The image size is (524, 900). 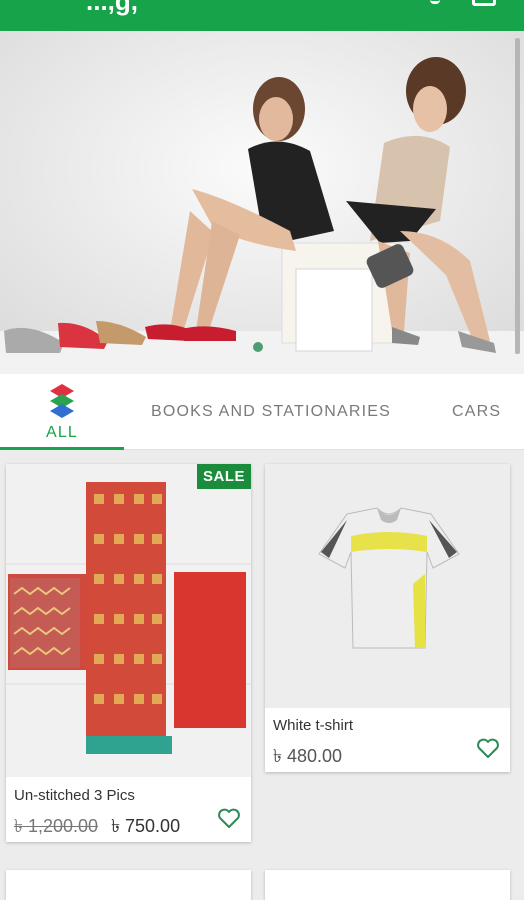 I want to click on price-row: ৳ 1,200.00 ৳ 750.00, so click(x=97, y=827).